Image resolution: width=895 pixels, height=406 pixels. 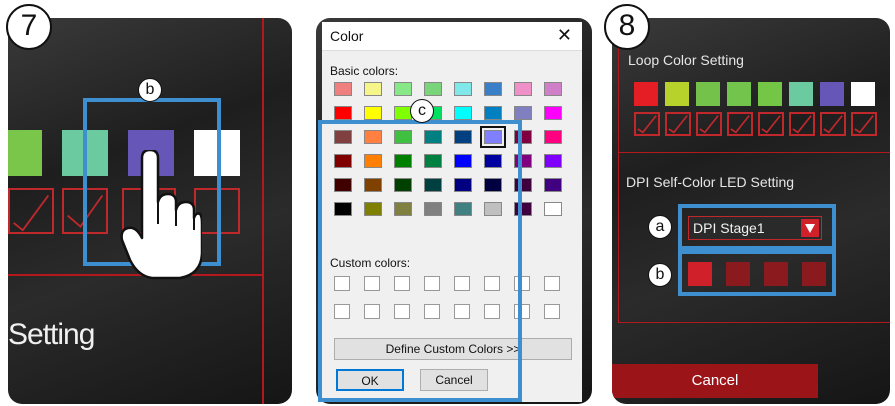 What do you see at coordinates (757, 273) in the screenshot?
I see `highlight-frame-b8` at bounding box center [757, 273].